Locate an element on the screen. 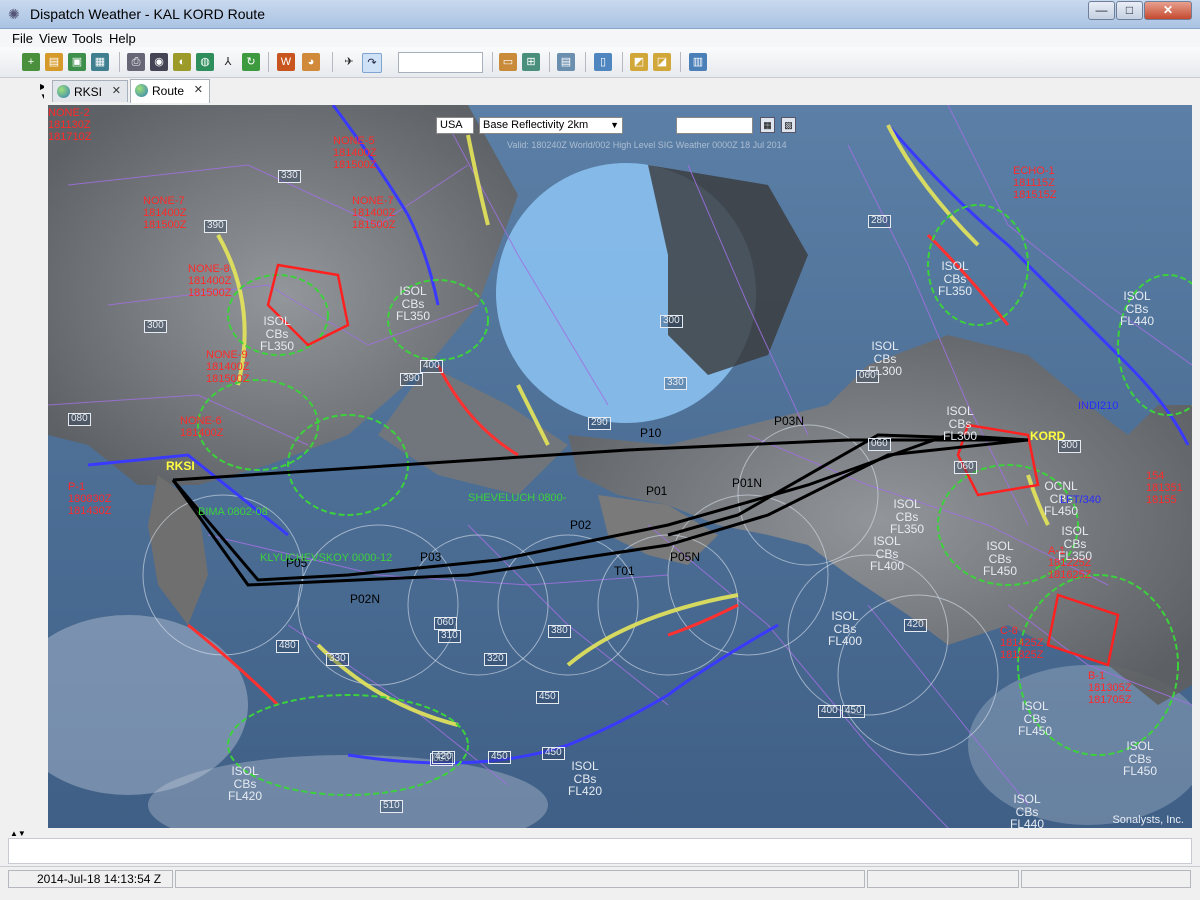 This screenshot has width=1200, height=900. cb-area-label: ISOL CBs FL350 is located at coordinates (1075, 544).